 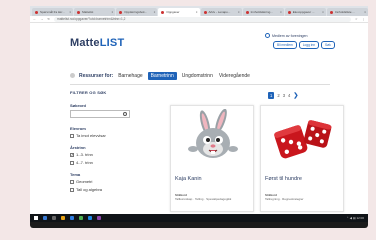 I want to click on nav-item-barnetrinn: Barnetrinn, so click(x=162, y=75).